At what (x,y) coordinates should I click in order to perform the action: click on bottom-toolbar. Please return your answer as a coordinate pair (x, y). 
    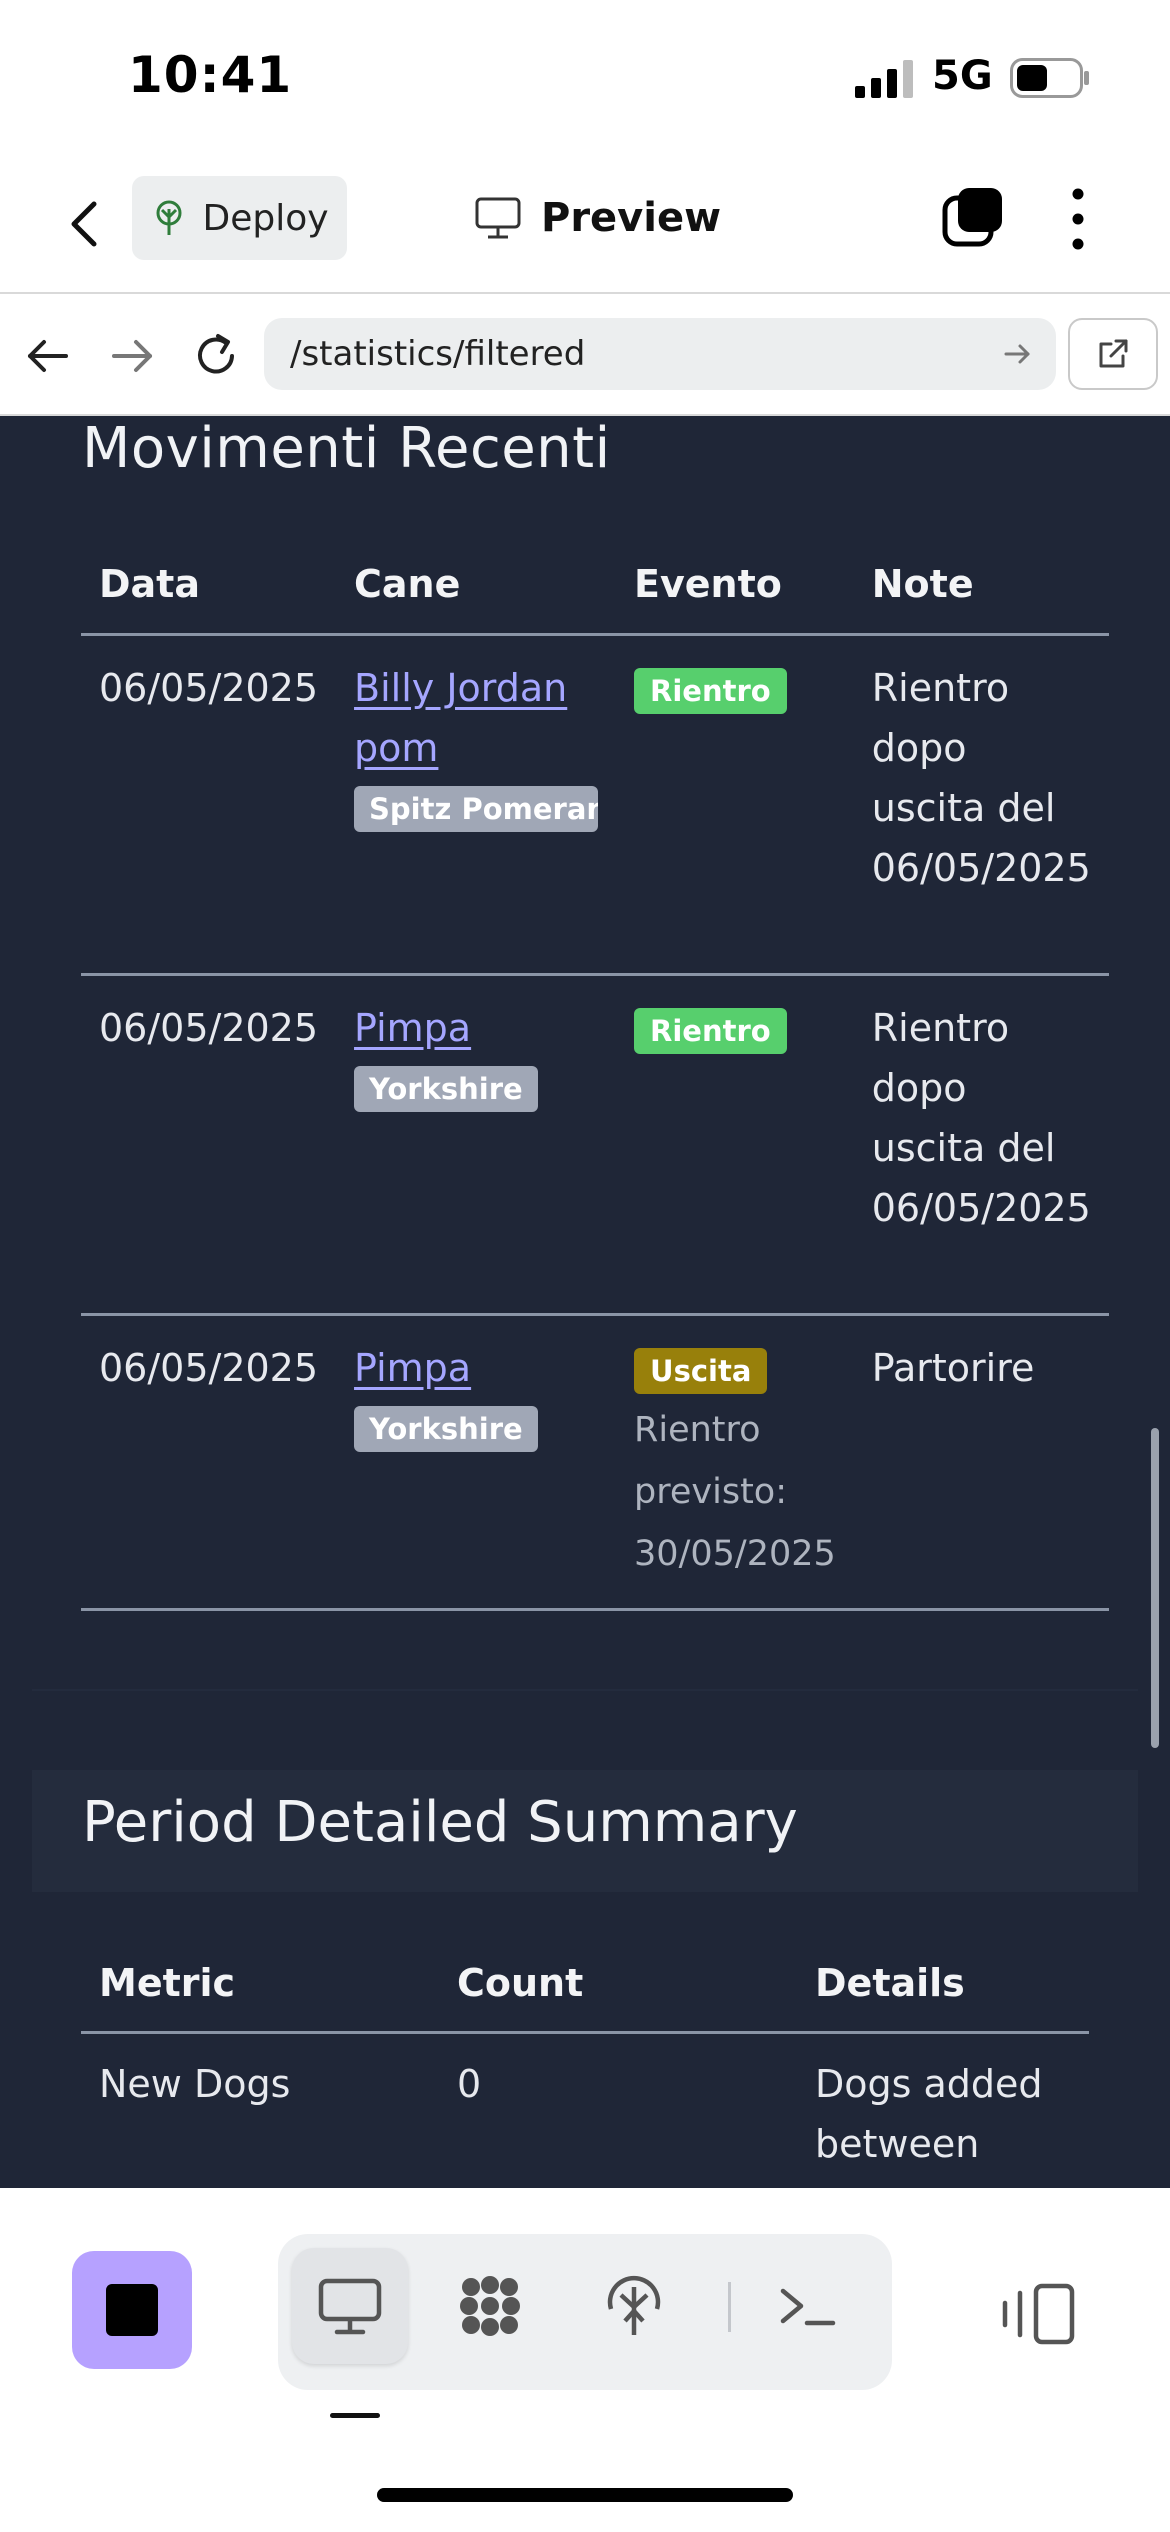
    Looking at the image, I should click on (585, 2360).